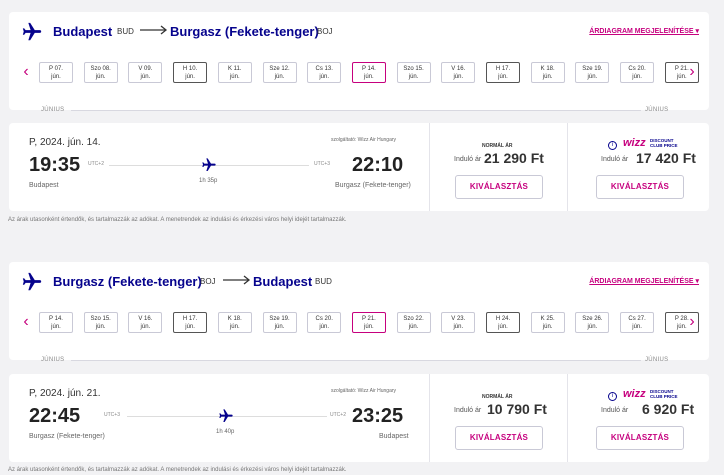  I want to click on discount-club-label: DISCOUNT CLUB PRICE, so click(664, 143).